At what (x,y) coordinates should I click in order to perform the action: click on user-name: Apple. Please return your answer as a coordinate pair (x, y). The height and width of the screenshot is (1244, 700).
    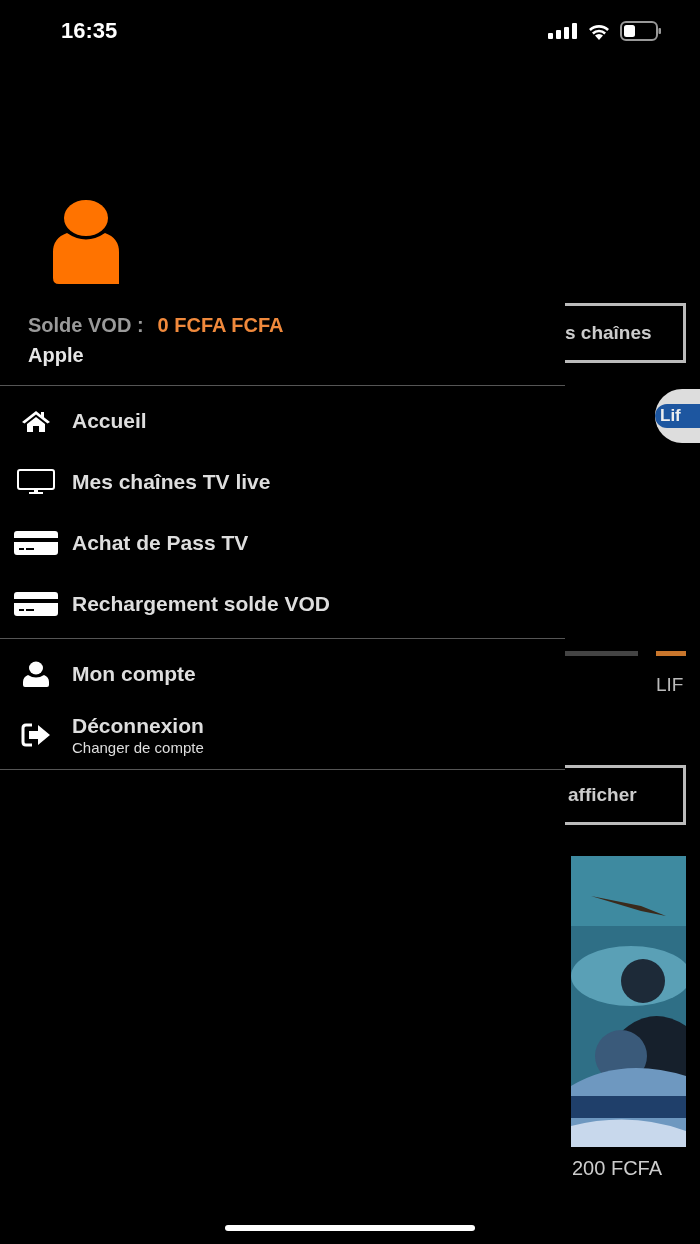
    Looking at the image, I should click on (56, 355).